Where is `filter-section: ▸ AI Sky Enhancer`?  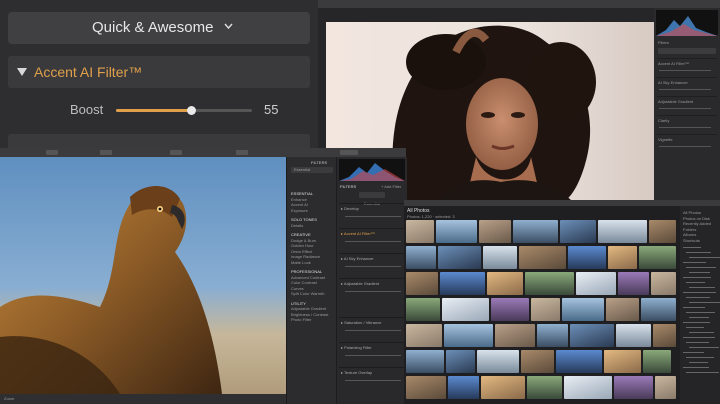
filter-section: ▸ AI Sky Enhancer is located at coordinates (372, 265).